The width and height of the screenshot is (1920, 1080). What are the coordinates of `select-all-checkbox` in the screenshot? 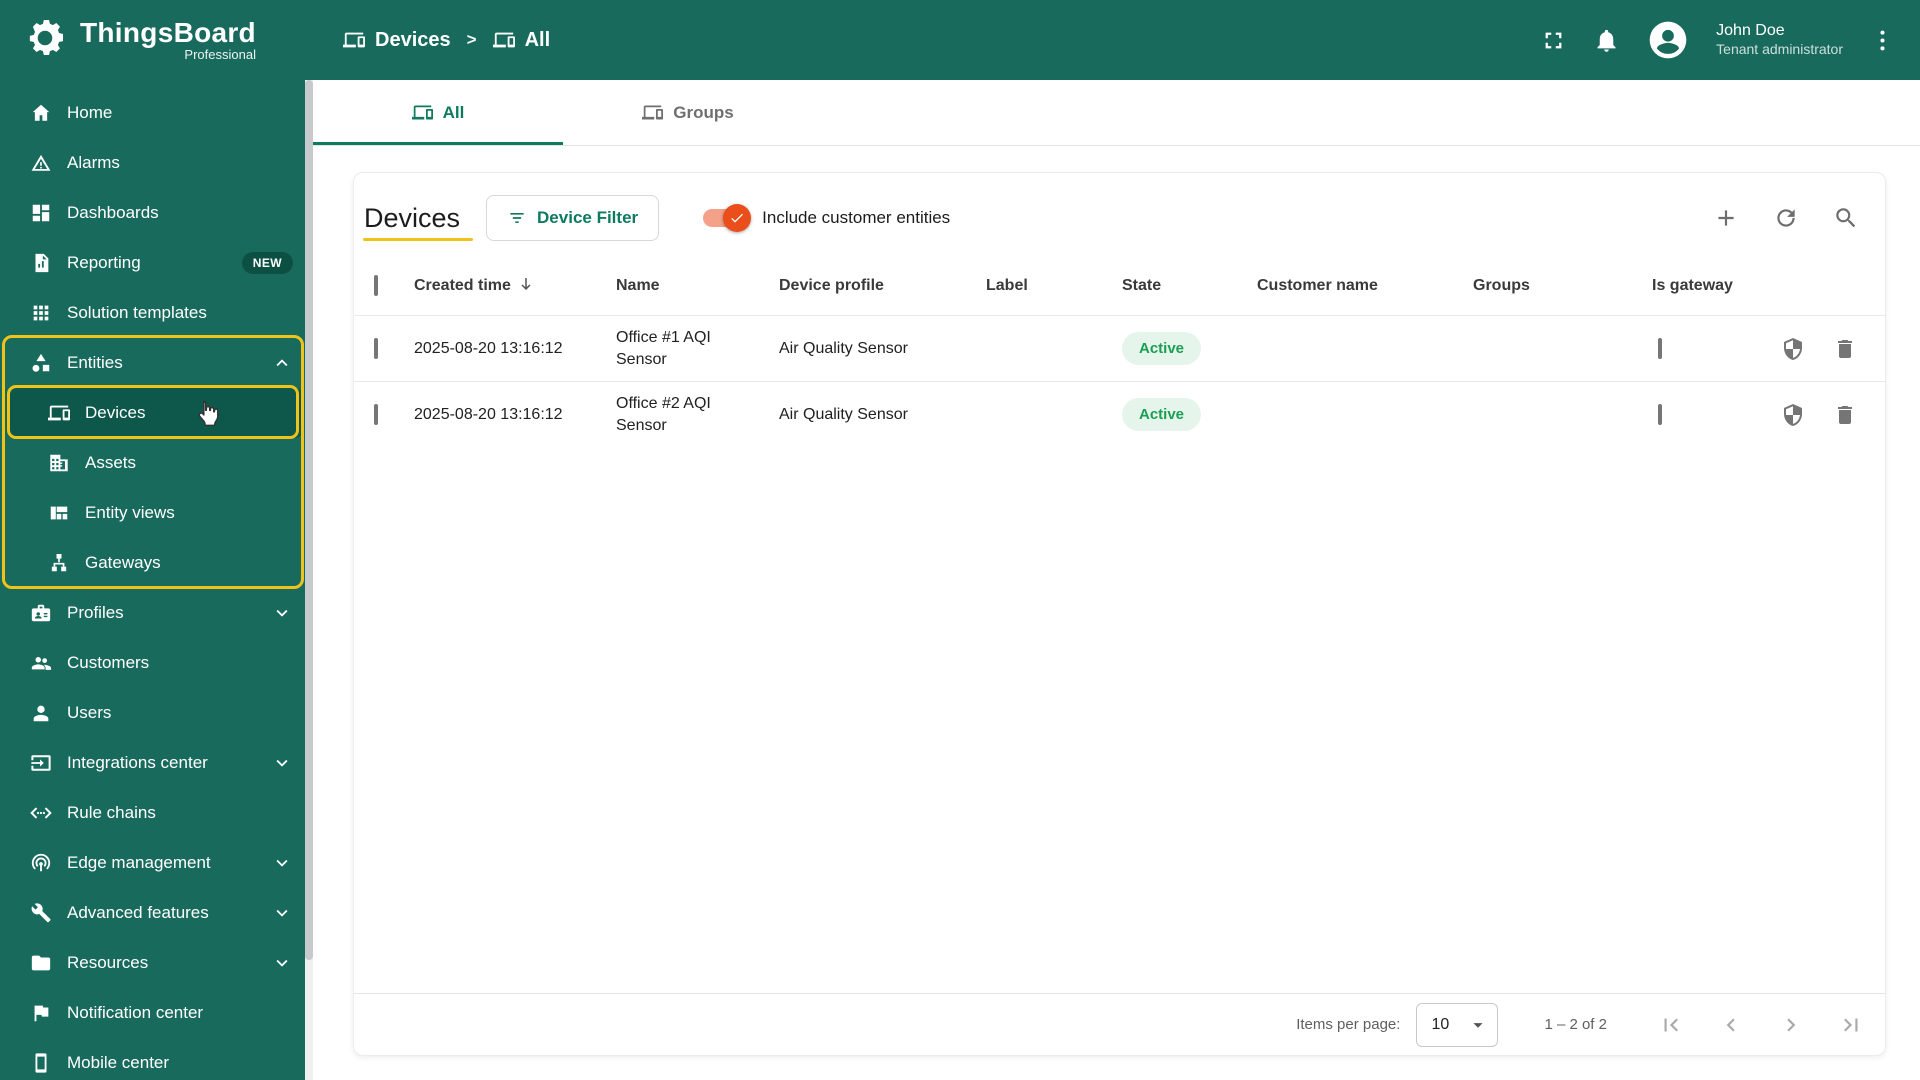 It's located at (376, 285).